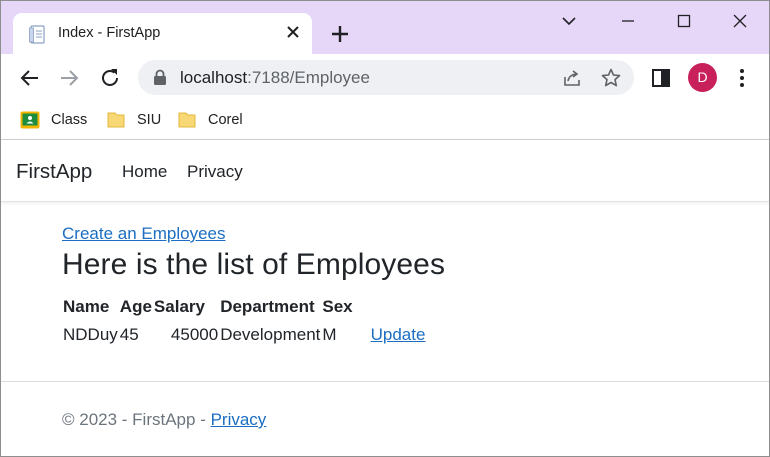  What do you see at coordinates (69, 78) in the screenshot?
I see `forward-arrow-icon` at bounding box center [69, 78].